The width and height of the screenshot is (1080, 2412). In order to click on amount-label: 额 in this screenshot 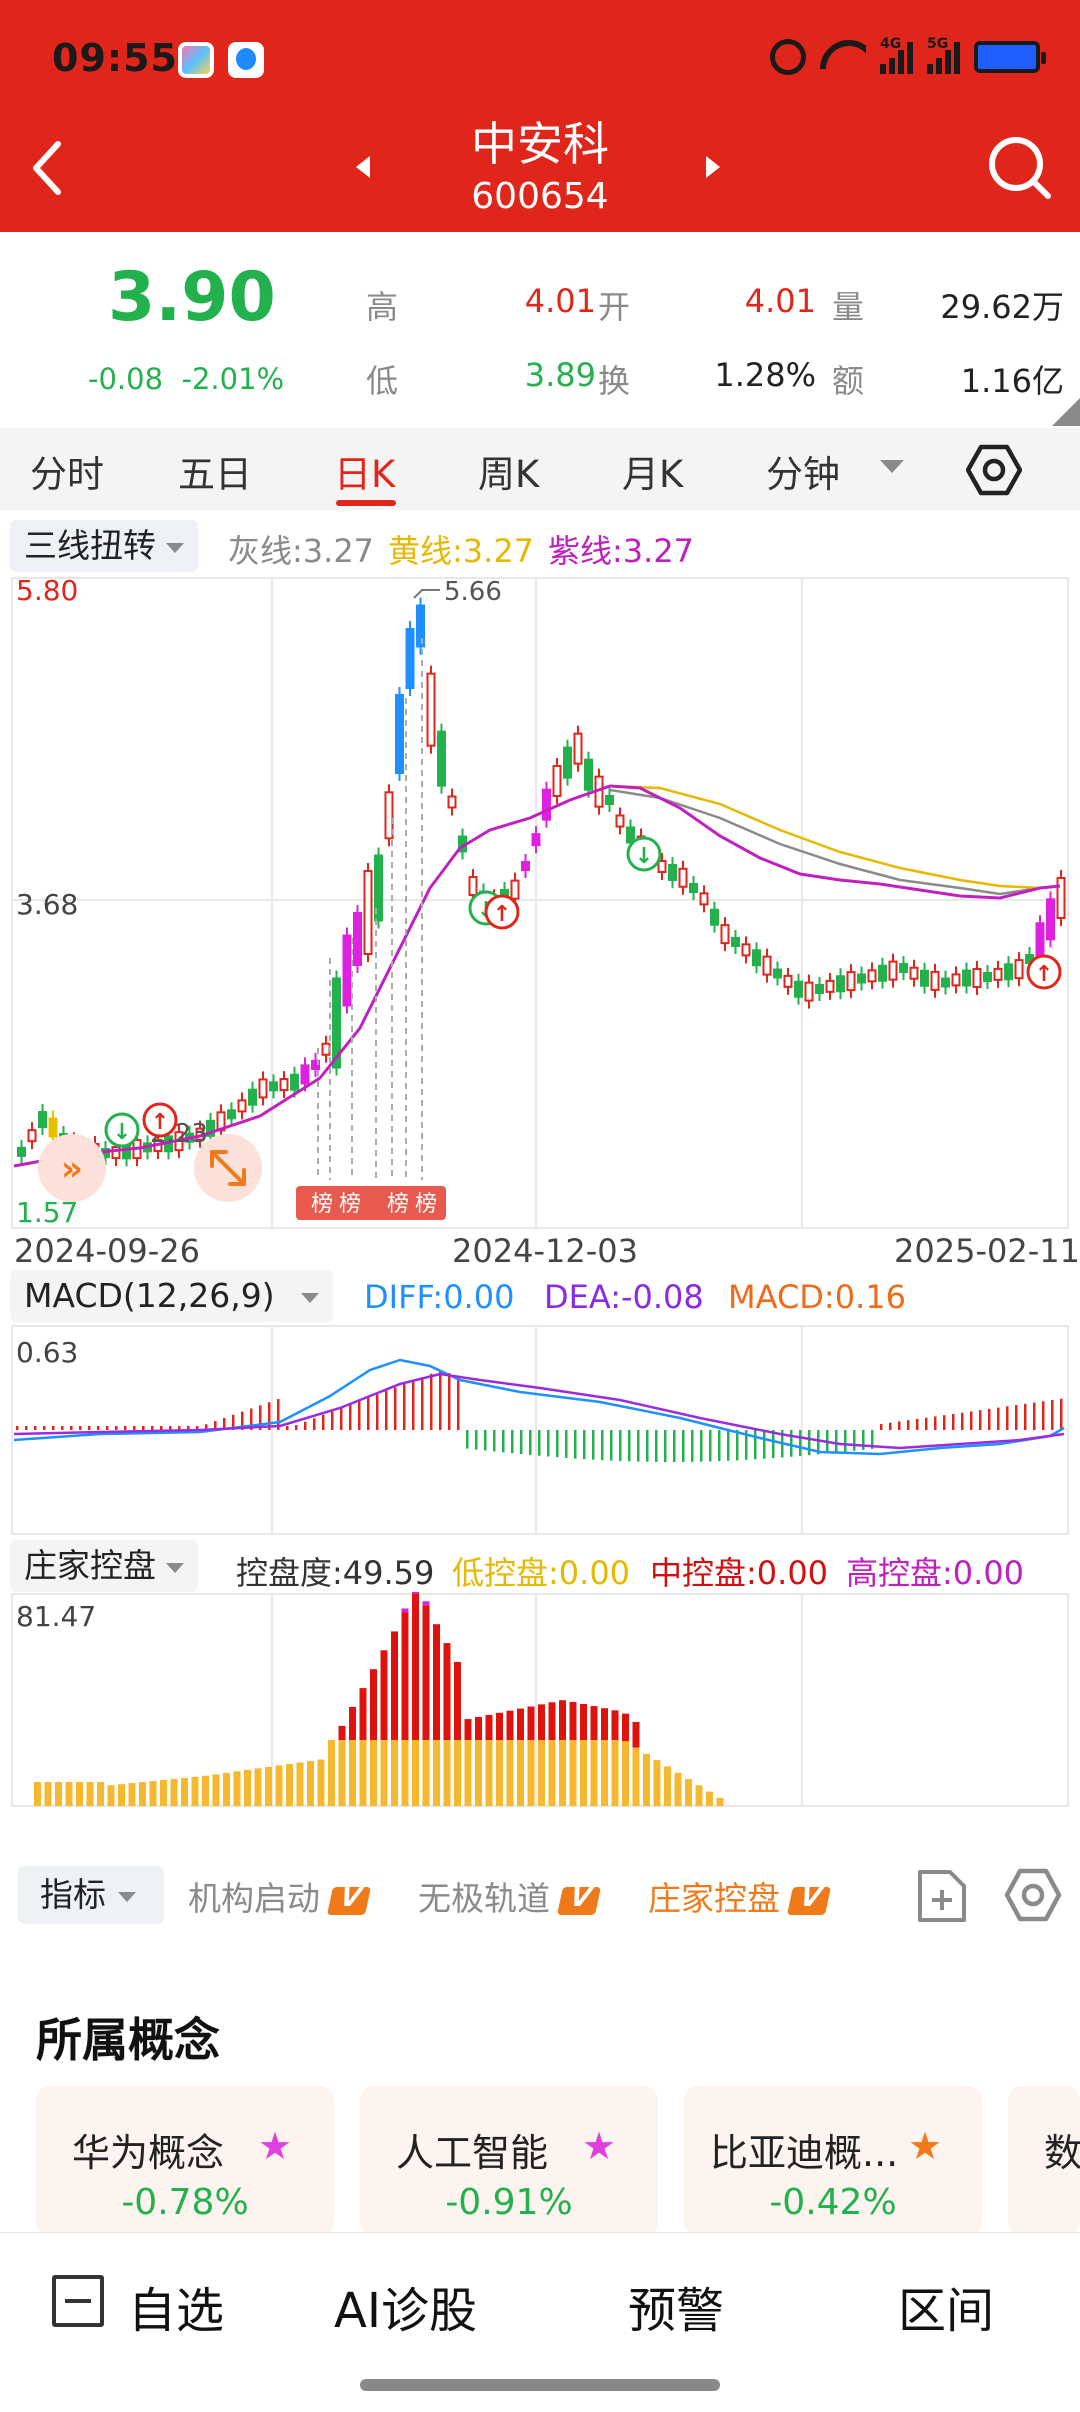, I will do `click(848, 381)`.